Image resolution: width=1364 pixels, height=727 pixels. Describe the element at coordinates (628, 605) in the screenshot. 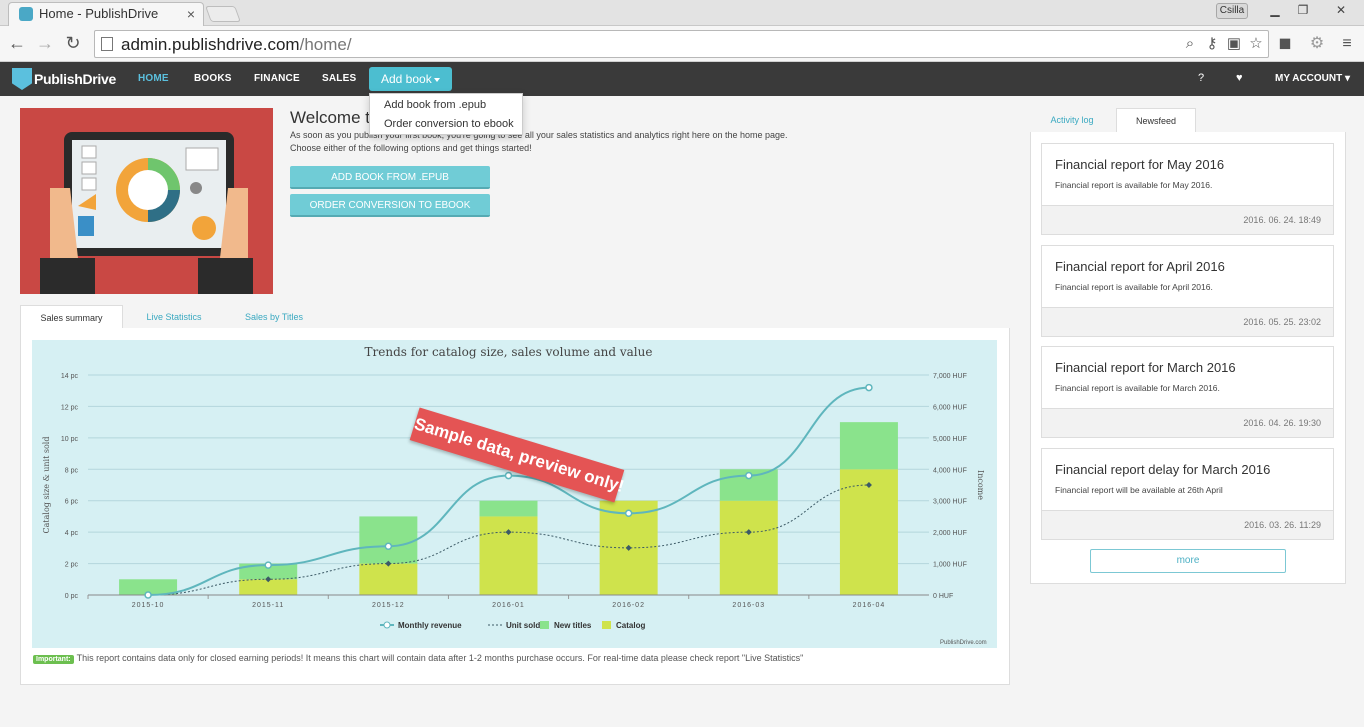

I see `x-tick-label: 2016-02` at that location.